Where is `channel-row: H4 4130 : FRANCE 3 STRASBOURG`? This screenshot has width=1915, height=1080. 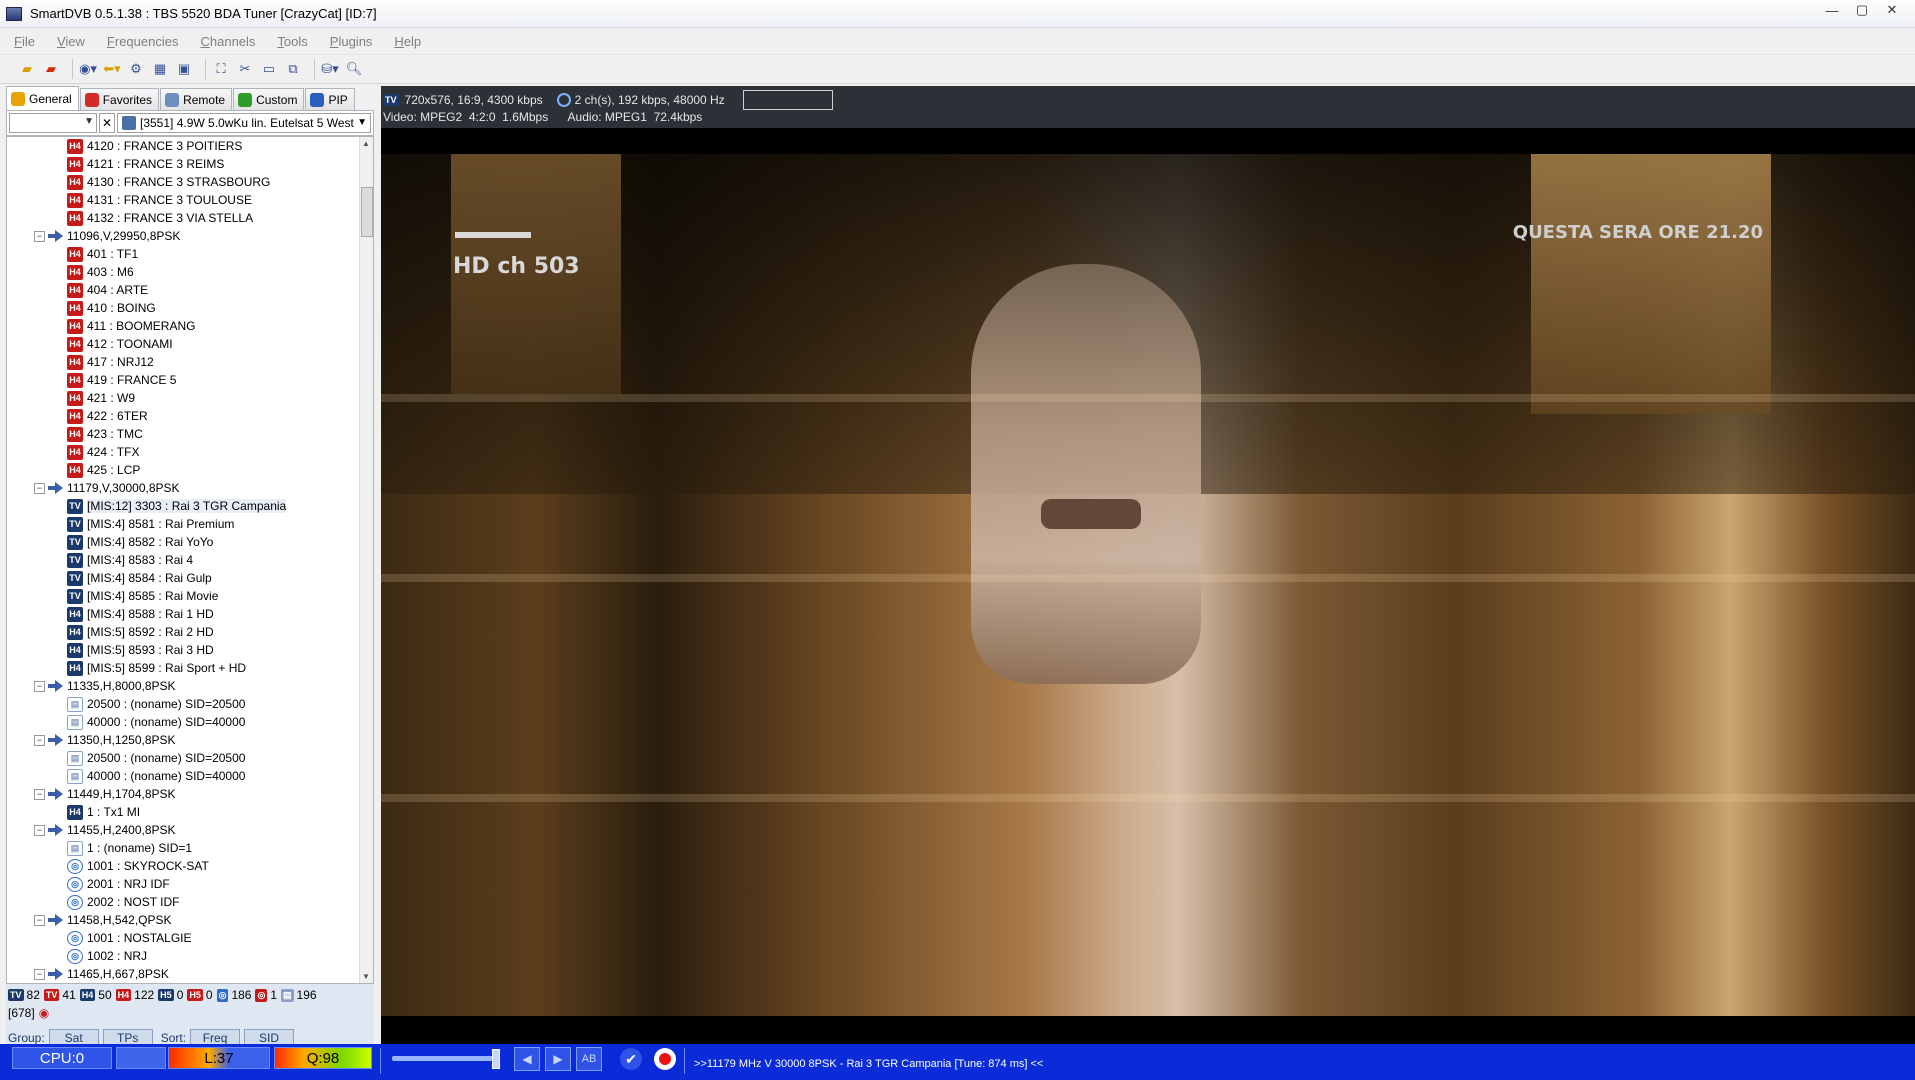
channel-row: H4 4130 : FRANCE 3 STRASBOURG is located at coordinates (183, 182).